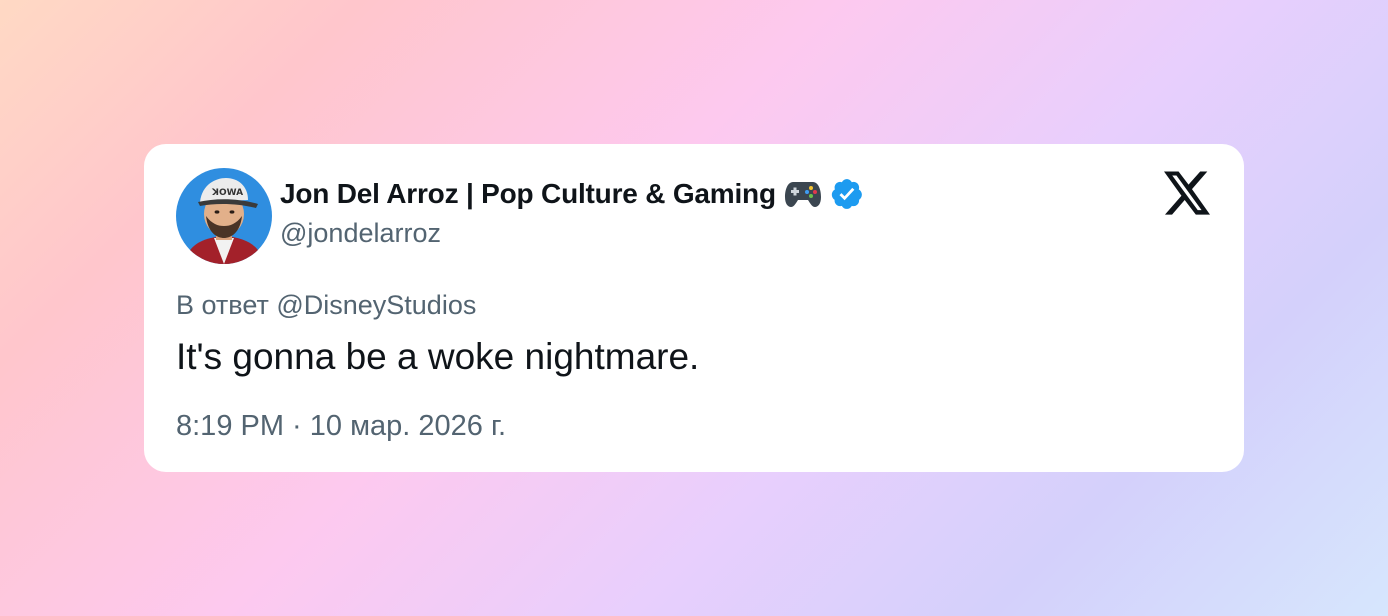 The height and width of the screenshot is (616, 1388). I want to click on author-display-name: Jon Del Arroz | Pop Culture & Gaming, so click(528, 194).